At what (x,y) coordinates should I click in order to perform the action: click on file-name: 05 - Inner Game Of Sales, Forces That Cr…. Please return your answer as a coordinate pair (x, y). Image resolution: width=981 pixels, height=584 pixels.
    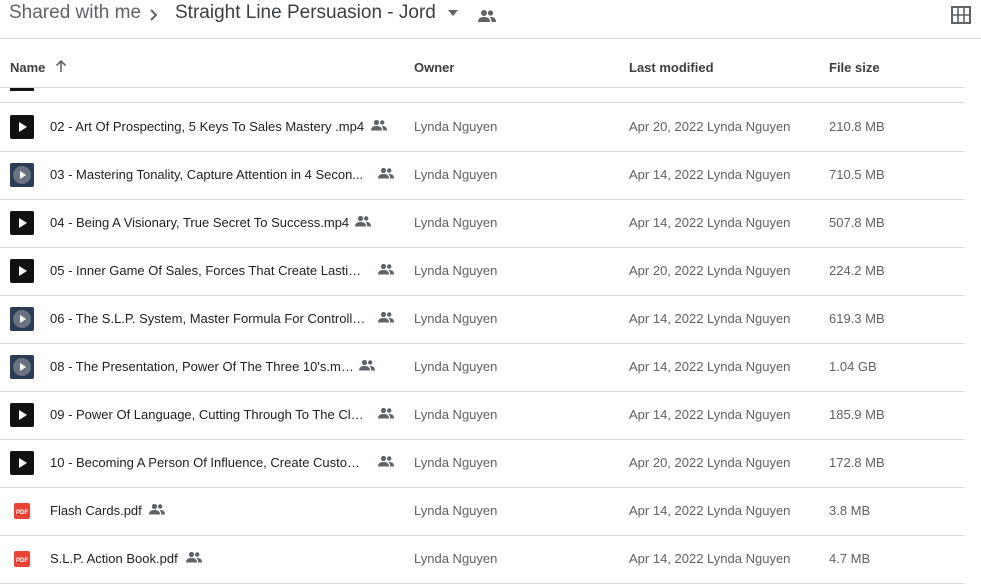
    Looking at the image, I should click on (209, 270).